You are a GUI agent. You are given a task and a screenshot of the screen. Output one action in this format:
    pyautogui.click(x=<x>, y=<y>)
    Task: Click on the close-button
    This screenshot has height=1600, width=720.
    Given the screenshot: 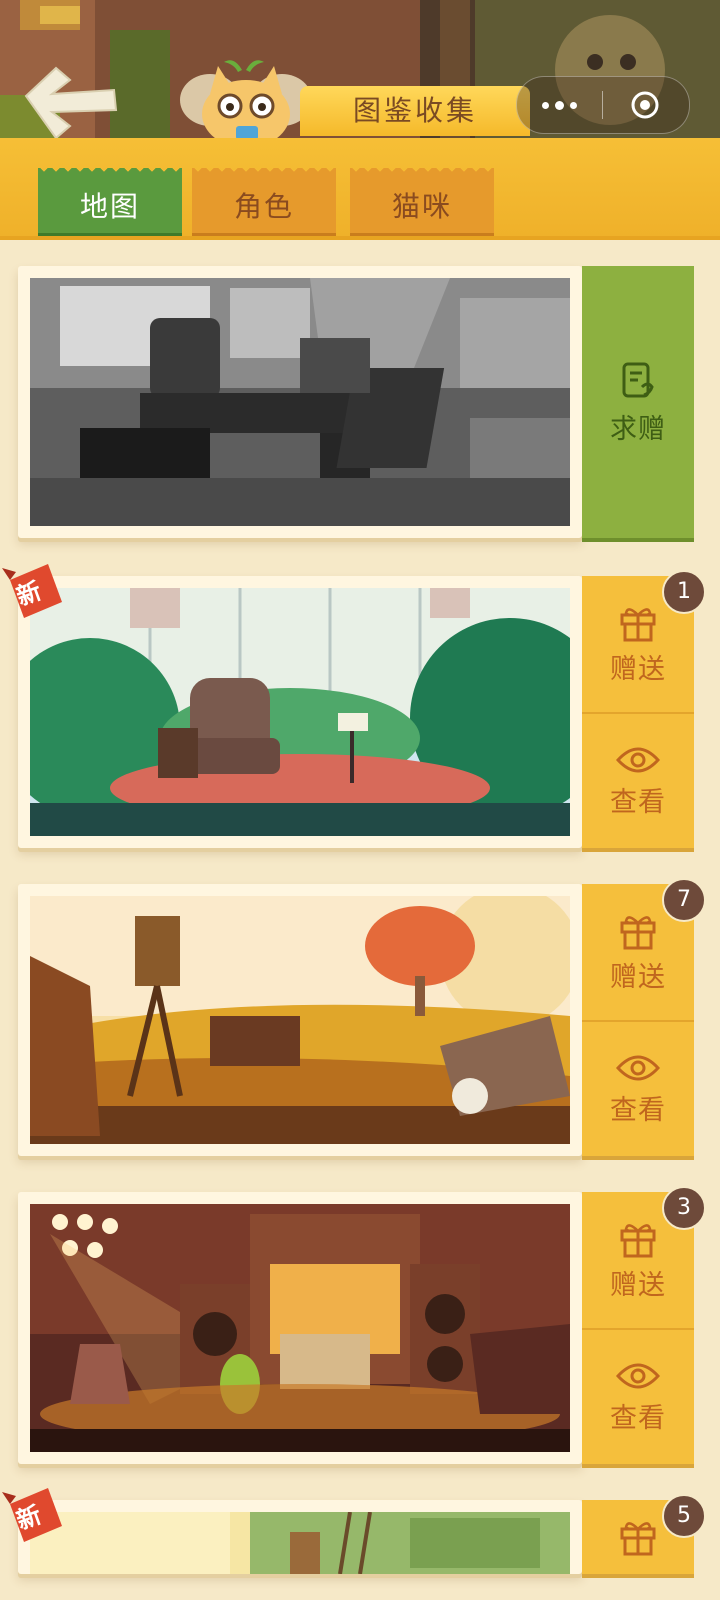 What is the action you would take?
    pyautogui.click(x=645, y=105)
    